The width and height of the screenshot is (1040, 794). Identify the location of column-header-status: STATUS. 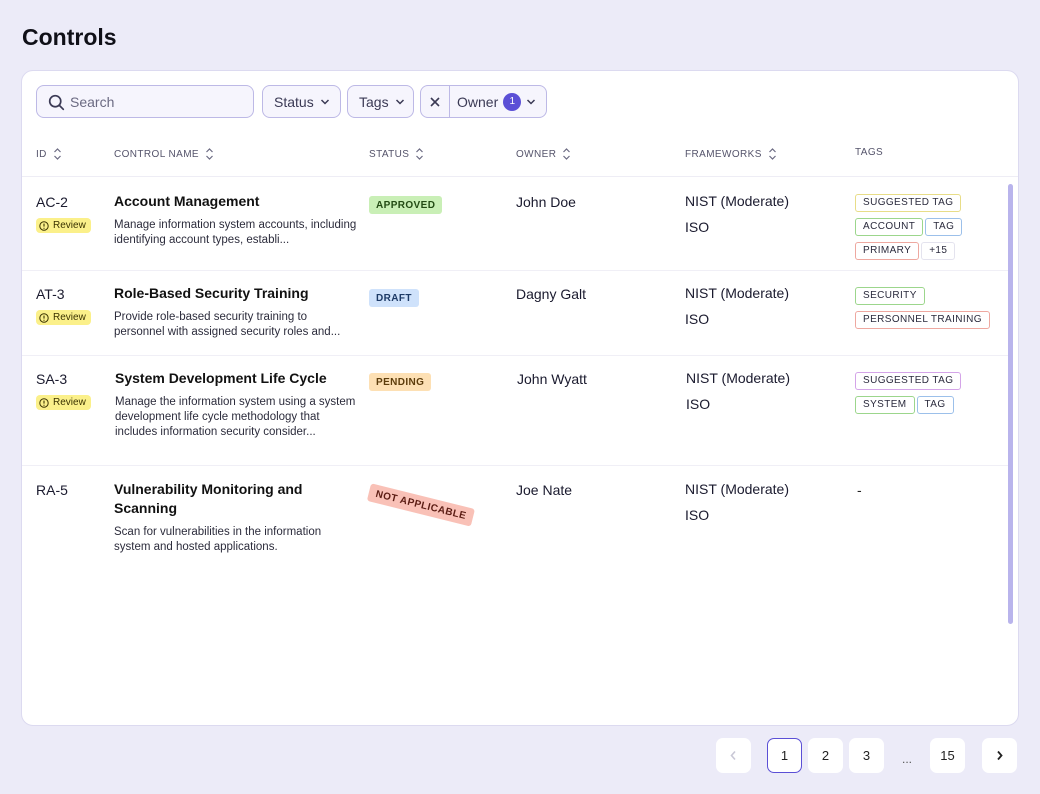
(396, 154).